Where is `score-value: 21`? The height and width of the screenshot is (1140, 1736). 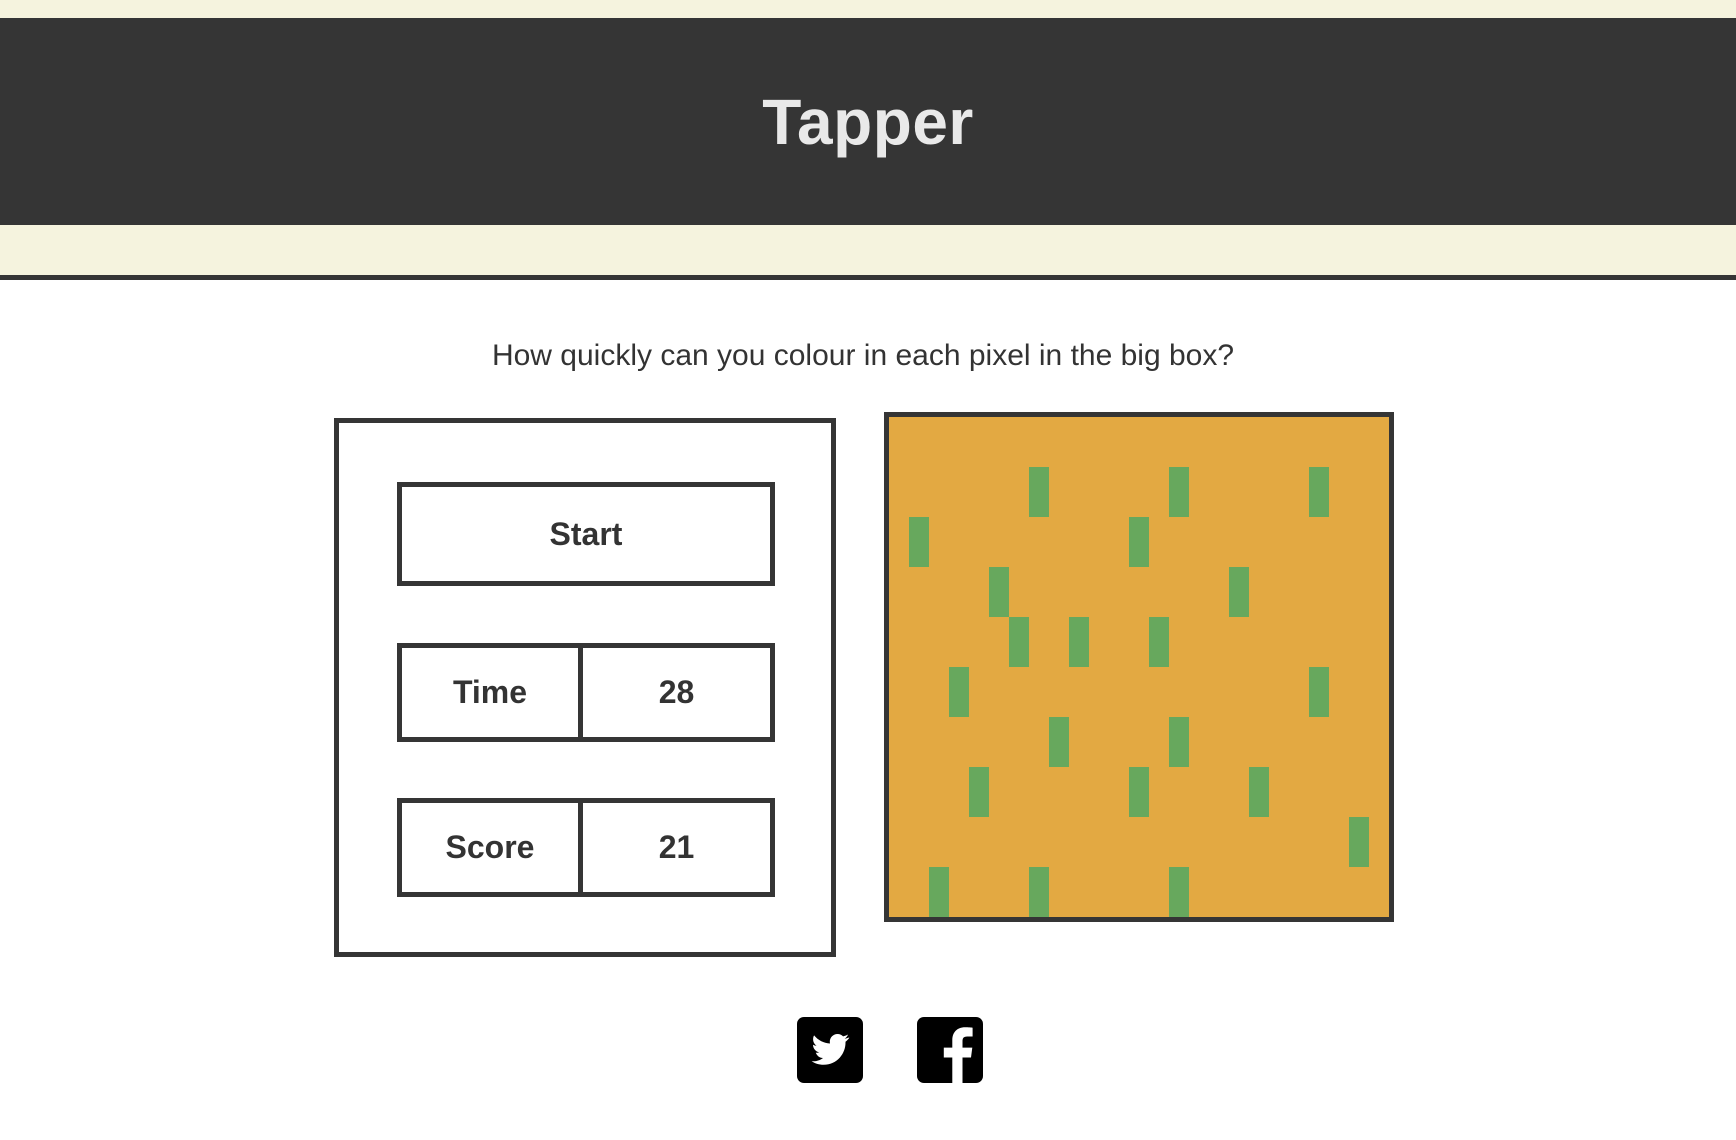
score-value: 21 is located at coordinates (676, 847).